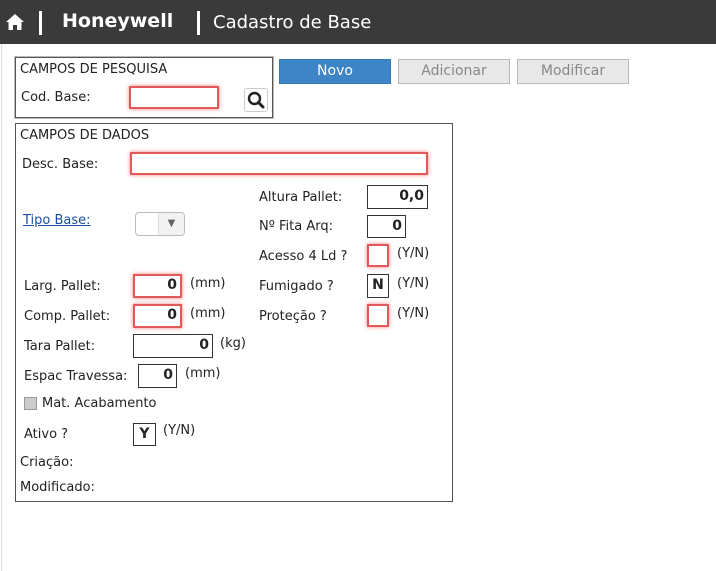  Describe the element at coordinates (15, 22) in the screenshot. I see `home-icon` at that location.